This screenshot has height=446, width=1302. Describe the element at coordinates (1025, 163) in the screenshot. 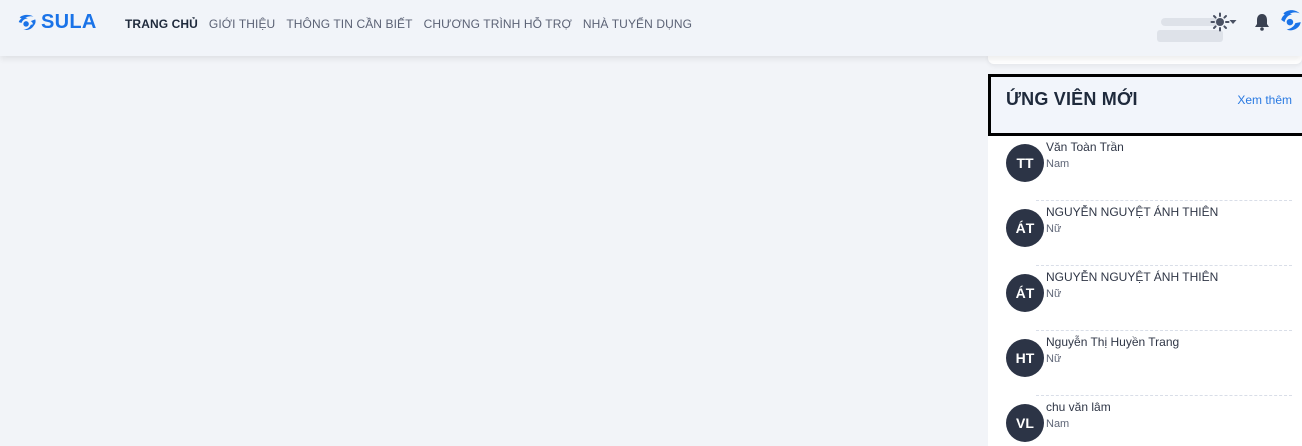

I see `avatar: TT` at that location.